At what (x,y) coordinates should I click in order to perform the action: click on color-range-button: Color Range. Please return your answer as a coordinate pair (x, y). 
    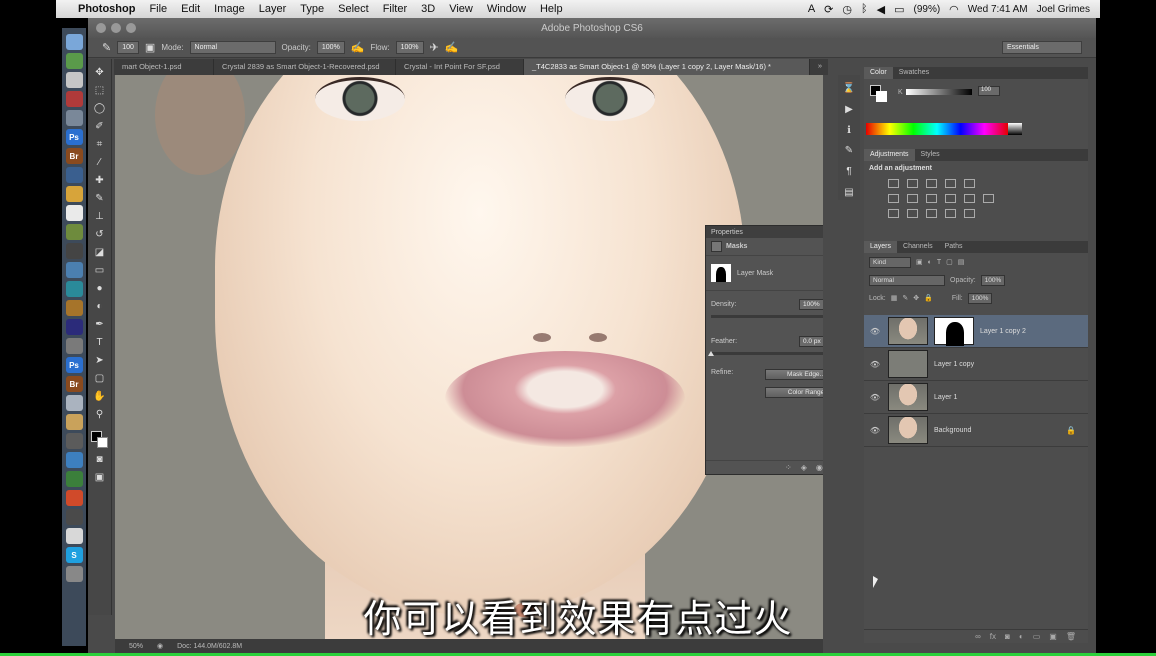
    Looking at the image, I should click on (794, 392).